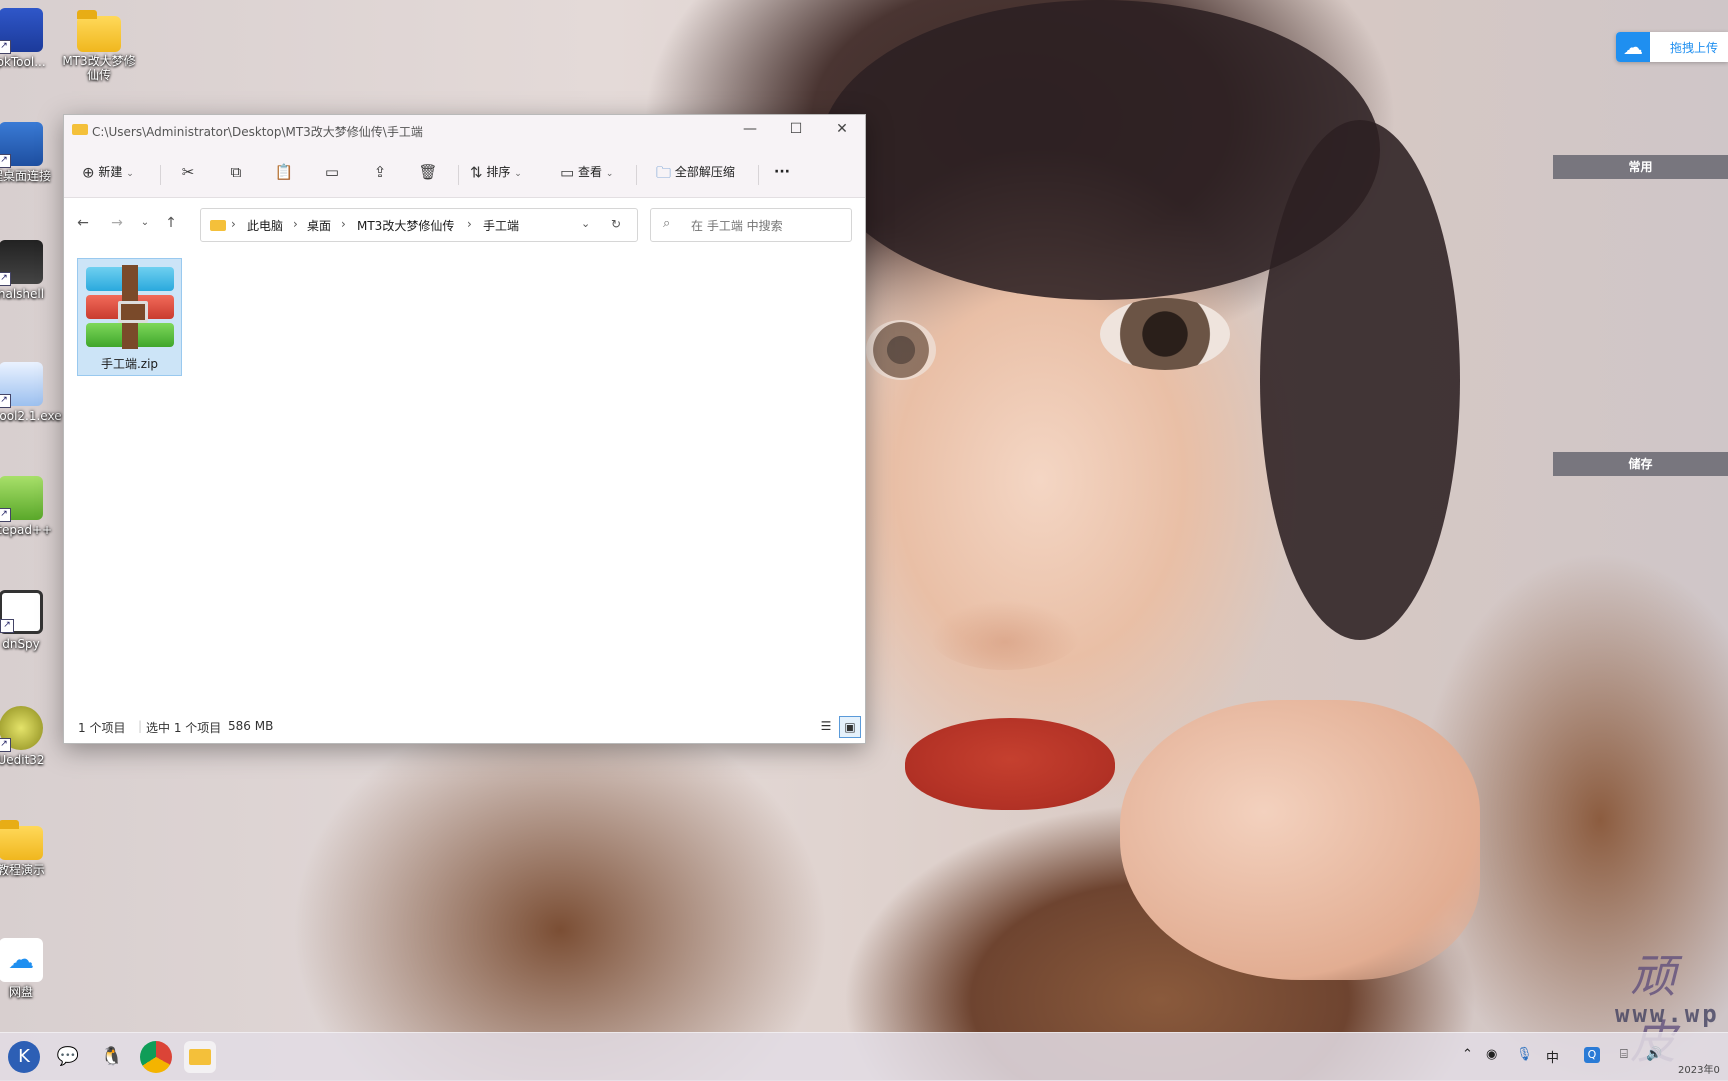 This screenshot has height=1081, width=1728. I want to click on file-explorer-taskbar-icon, so click(200, 1057).